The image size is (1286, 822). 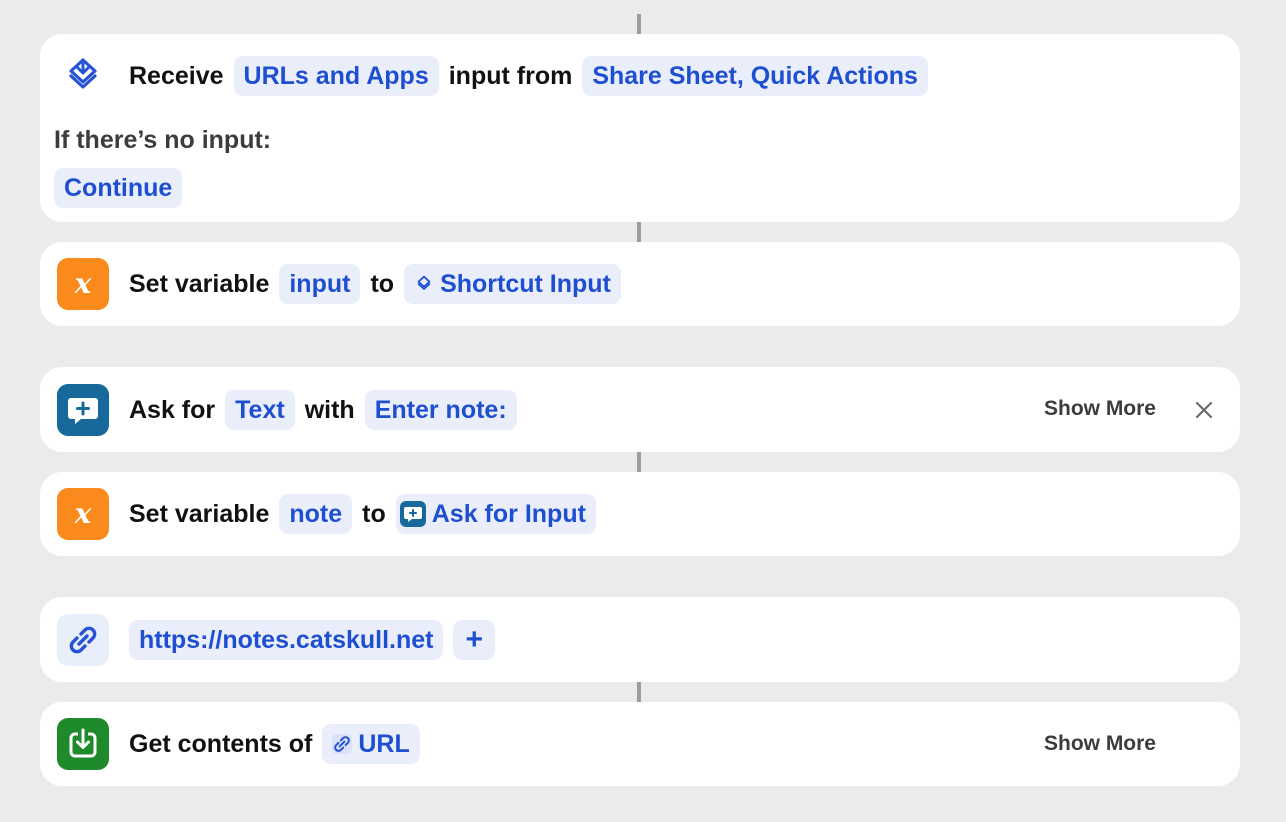 I want to click on shortcut-input-pill: Shortcut Input, so click(x=512, y=284).